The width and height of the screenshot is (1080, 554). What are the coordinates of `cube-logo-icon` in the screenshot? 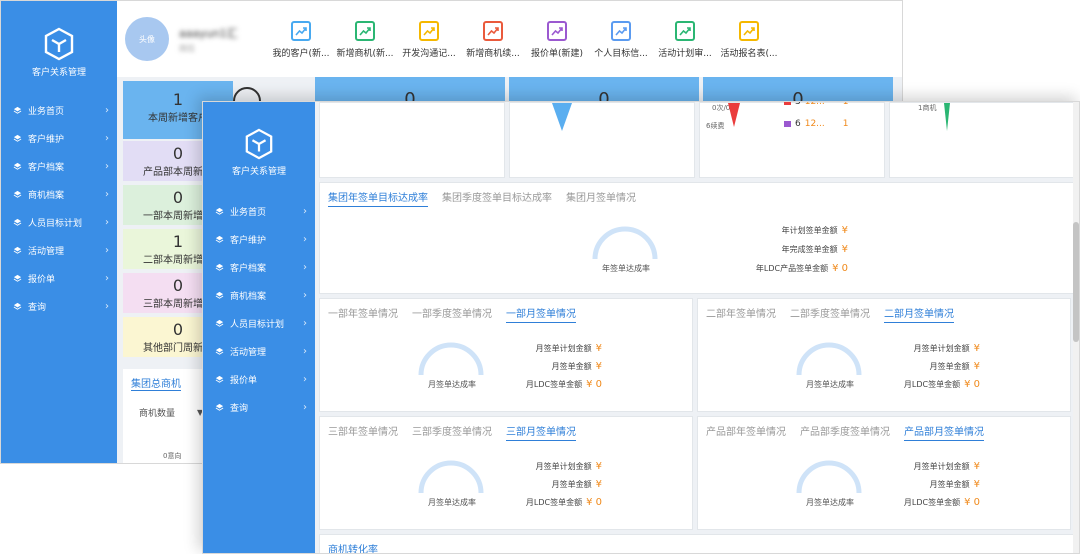 It's located at (259, 144).